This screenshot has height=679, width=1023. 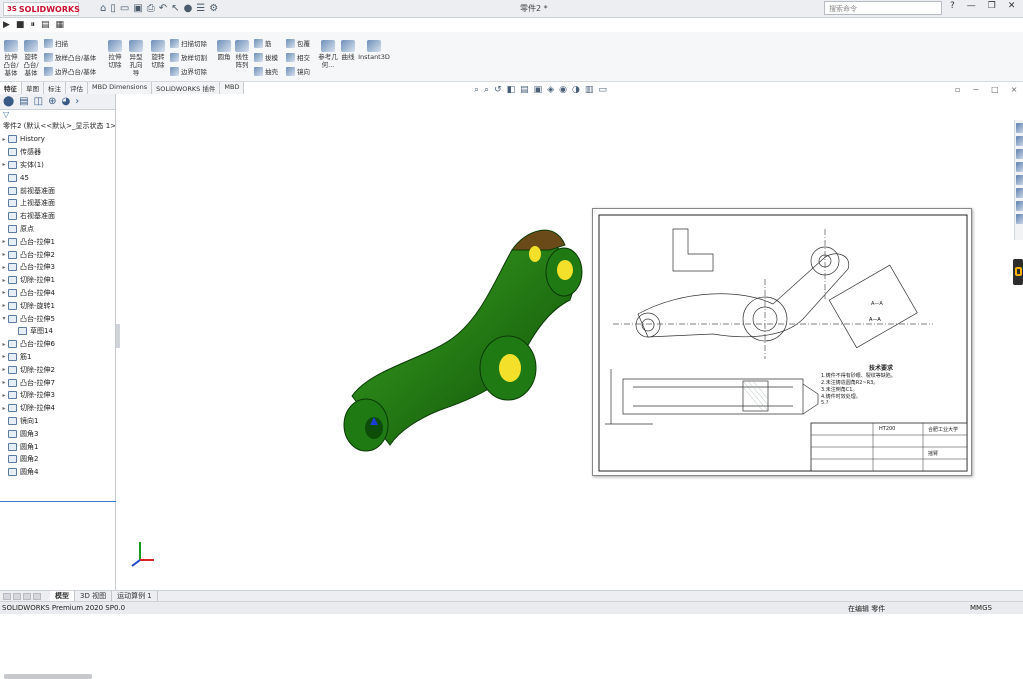 What do you see at coordinates (57, 229) in the screenshot?
I see `tree-item: 原点` at bounding box center [57, 229].